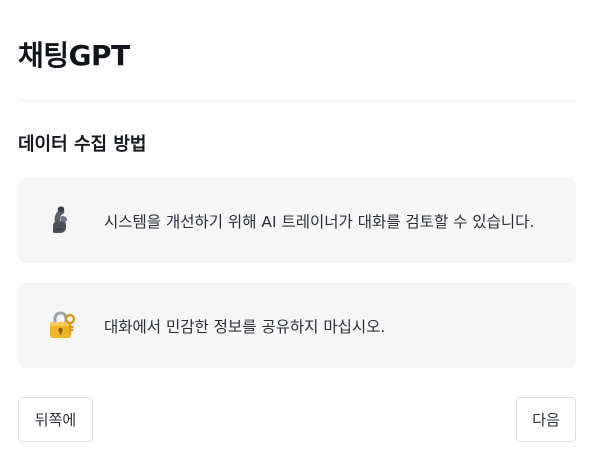 The width and height of the screenshot is (600, 476). Describe the element at coordinates (60, 219) in the screenshot. I see `flexed-biceps-icon` at that location.